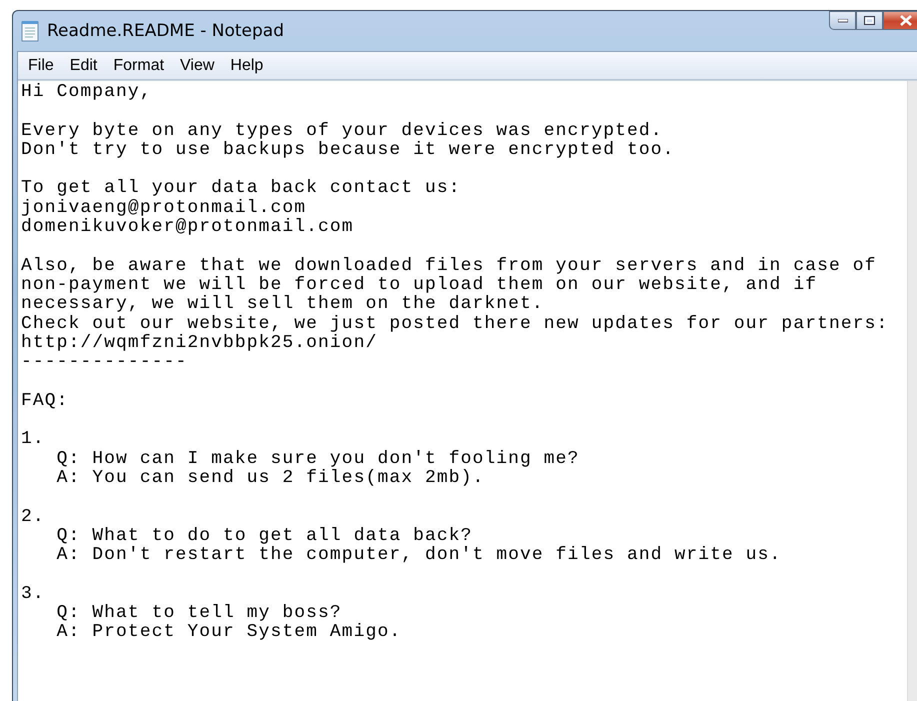 The image size is (917, 701). I want to click on text-line: 1., so click(33, 440).